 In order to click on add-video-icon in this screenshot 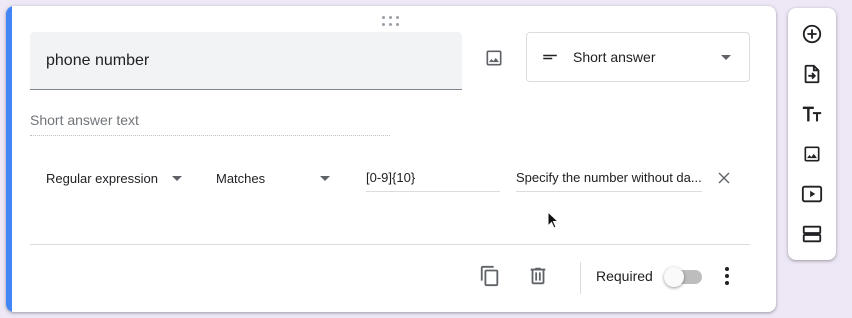, I will do `click(812, 194)`.